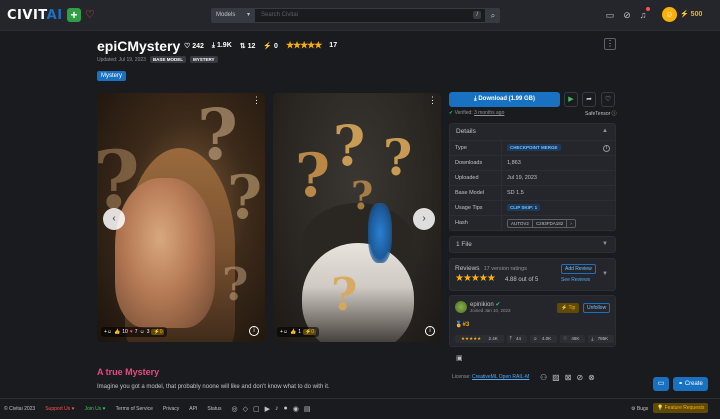 This screenshot has height=419, width=720. Describe the element at coordinates (245, 409) in the screenshot. I see `twitter-icon: ◇` at that location.